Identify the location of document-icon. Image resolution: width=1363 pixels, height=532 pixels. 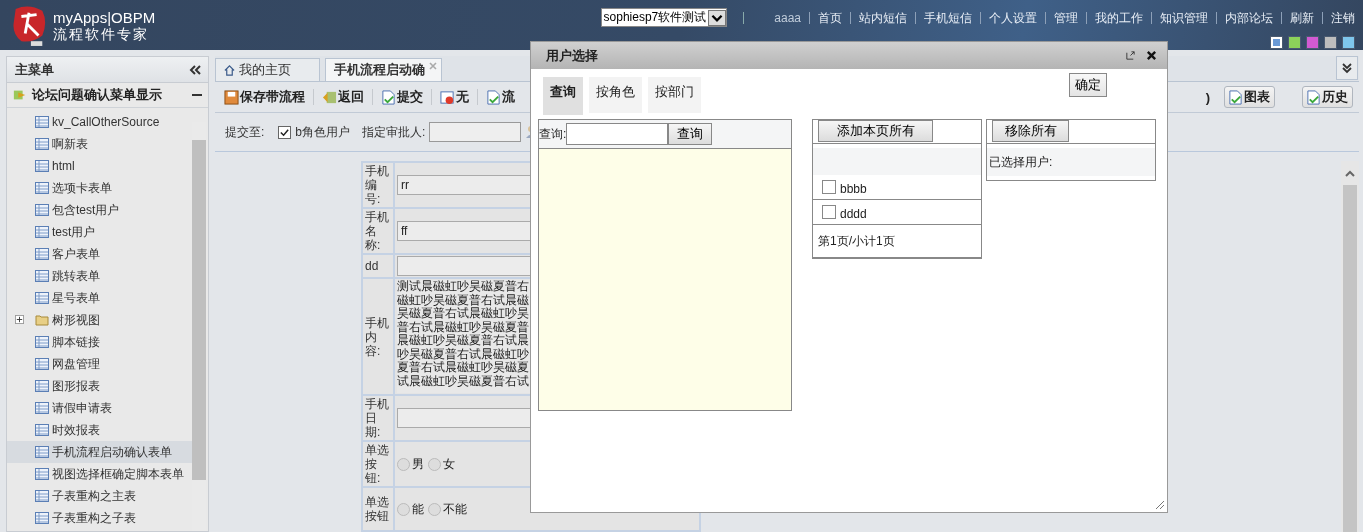
(447, 97).